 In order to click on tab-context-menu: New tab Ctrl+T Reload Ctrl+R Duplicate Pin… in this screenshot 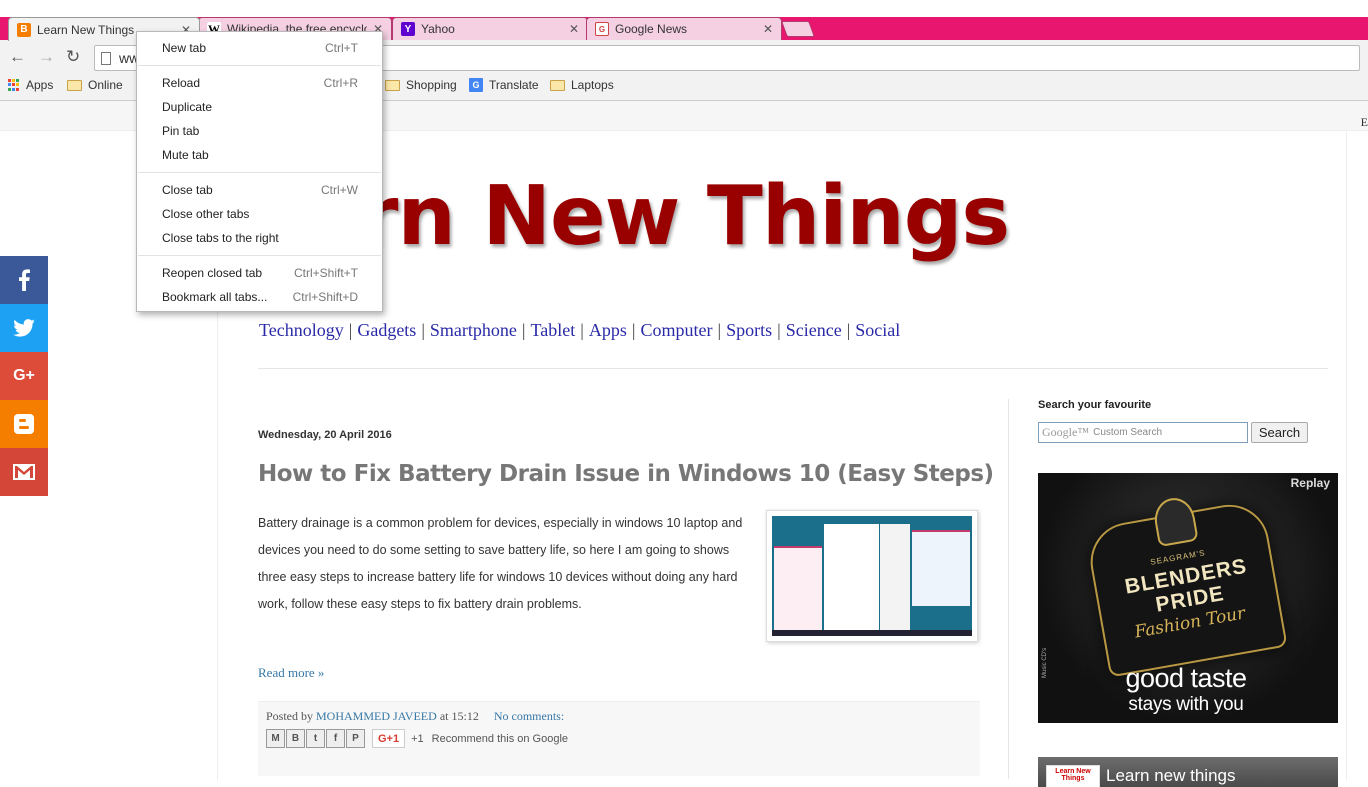, I will do `click(259, 171)`.